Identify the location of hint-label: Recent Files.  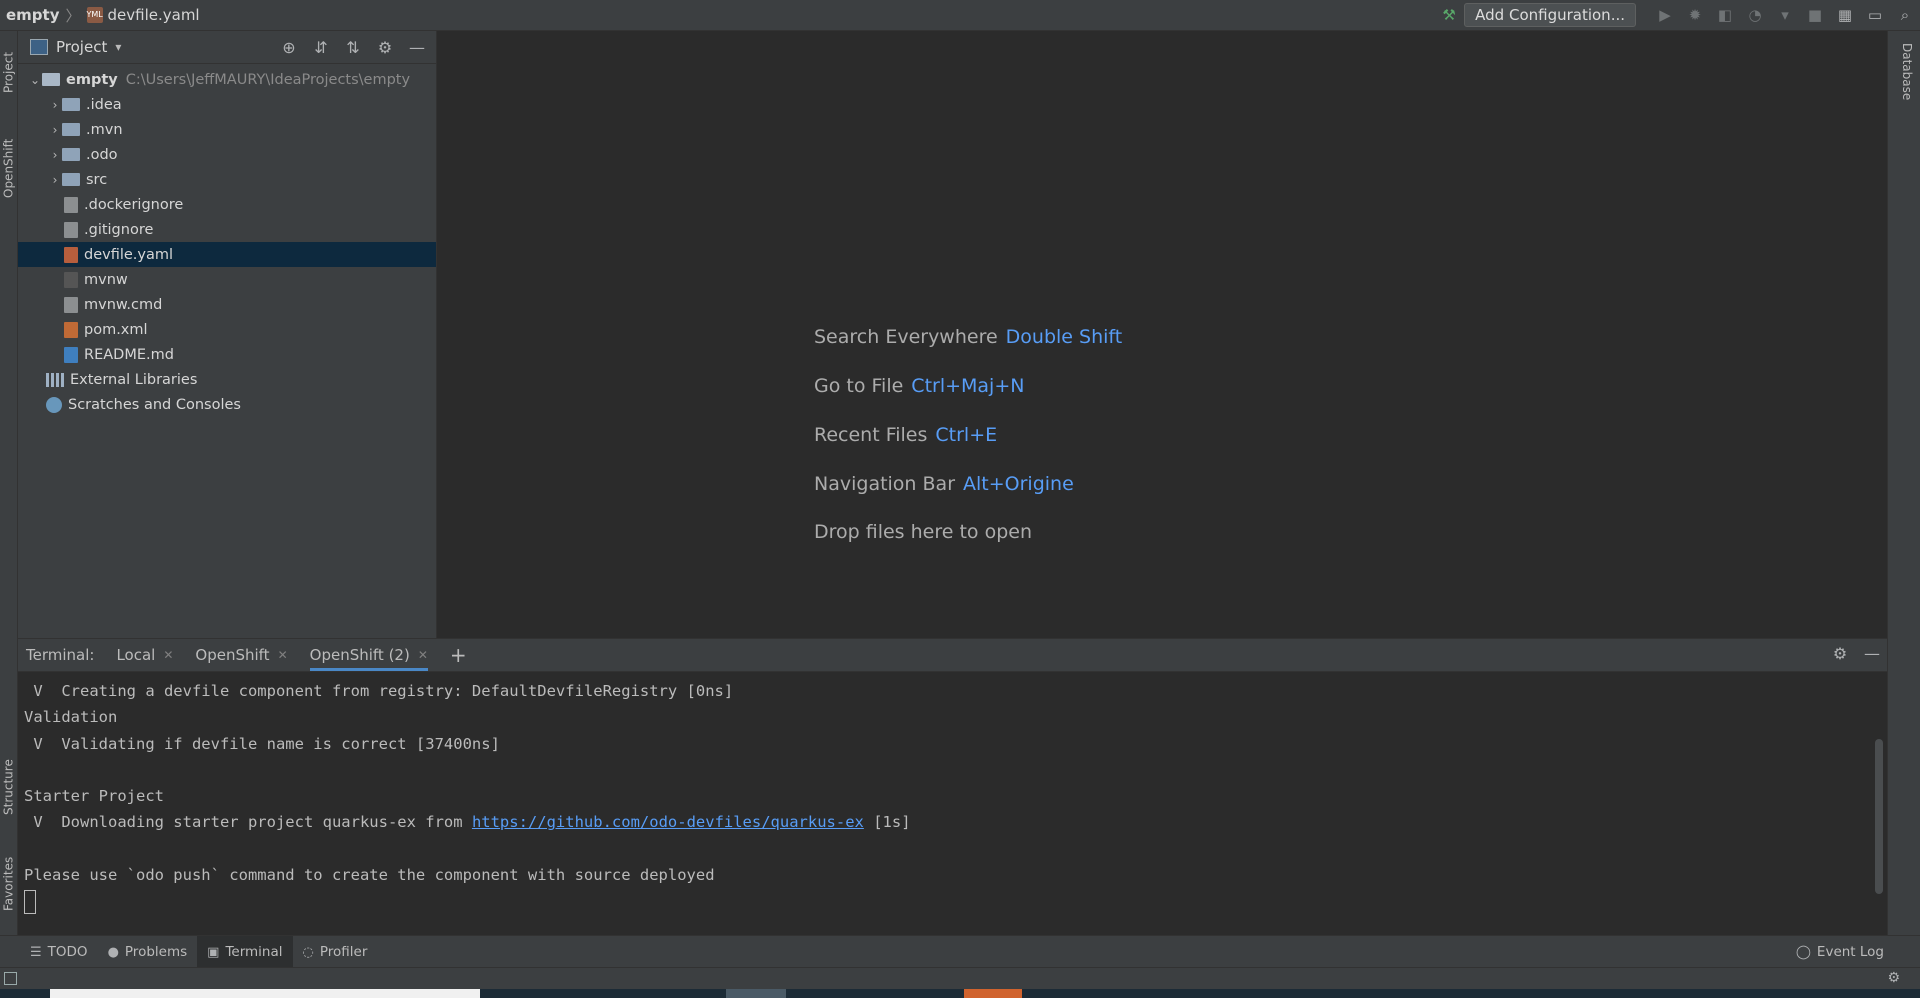
(871, 435).